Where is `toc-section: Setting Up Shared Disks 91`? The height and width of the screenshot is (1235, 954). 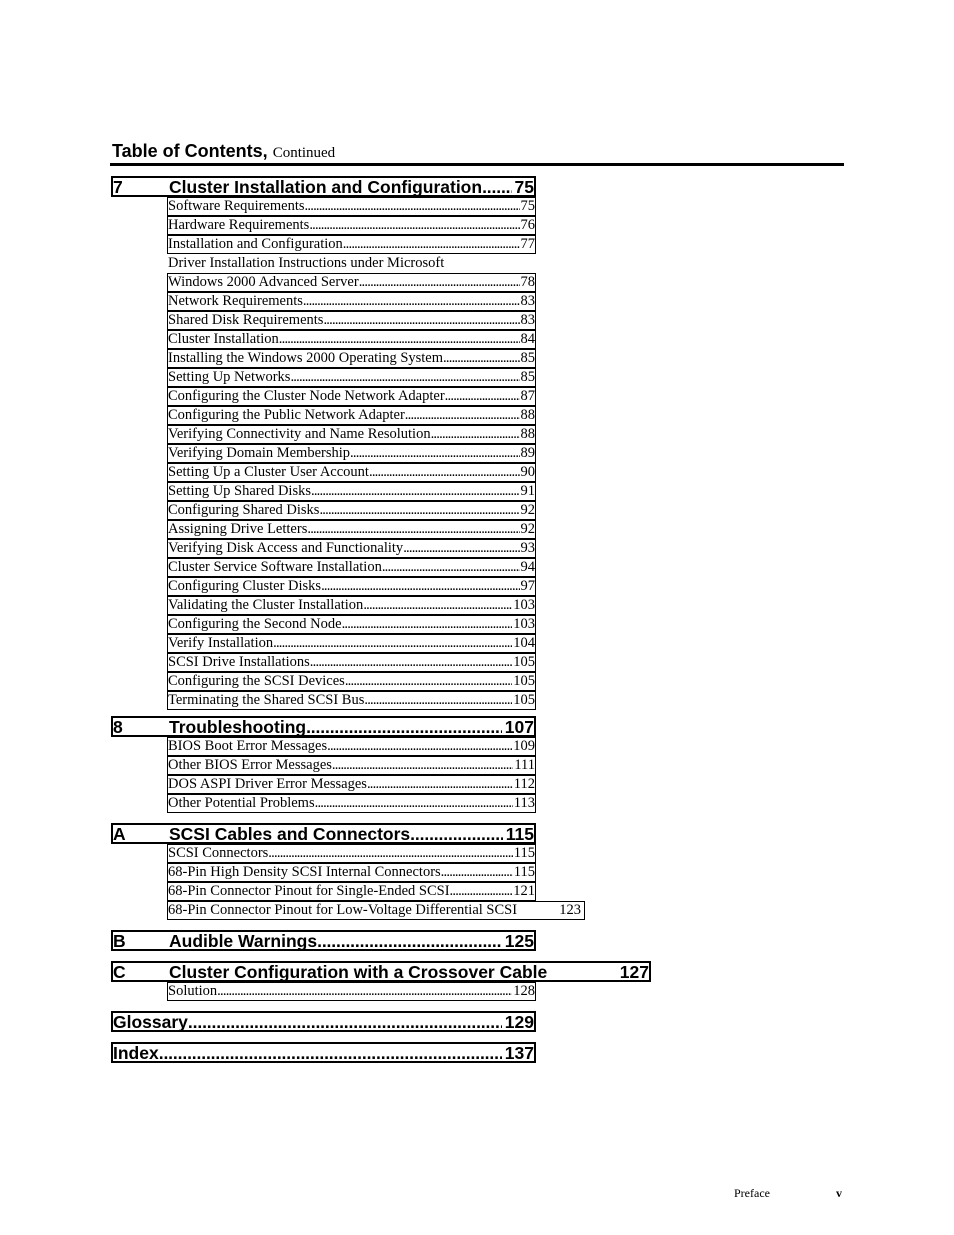 toc-section: Setting Up Shared Disks 91 is located at coordinates (351, 491).